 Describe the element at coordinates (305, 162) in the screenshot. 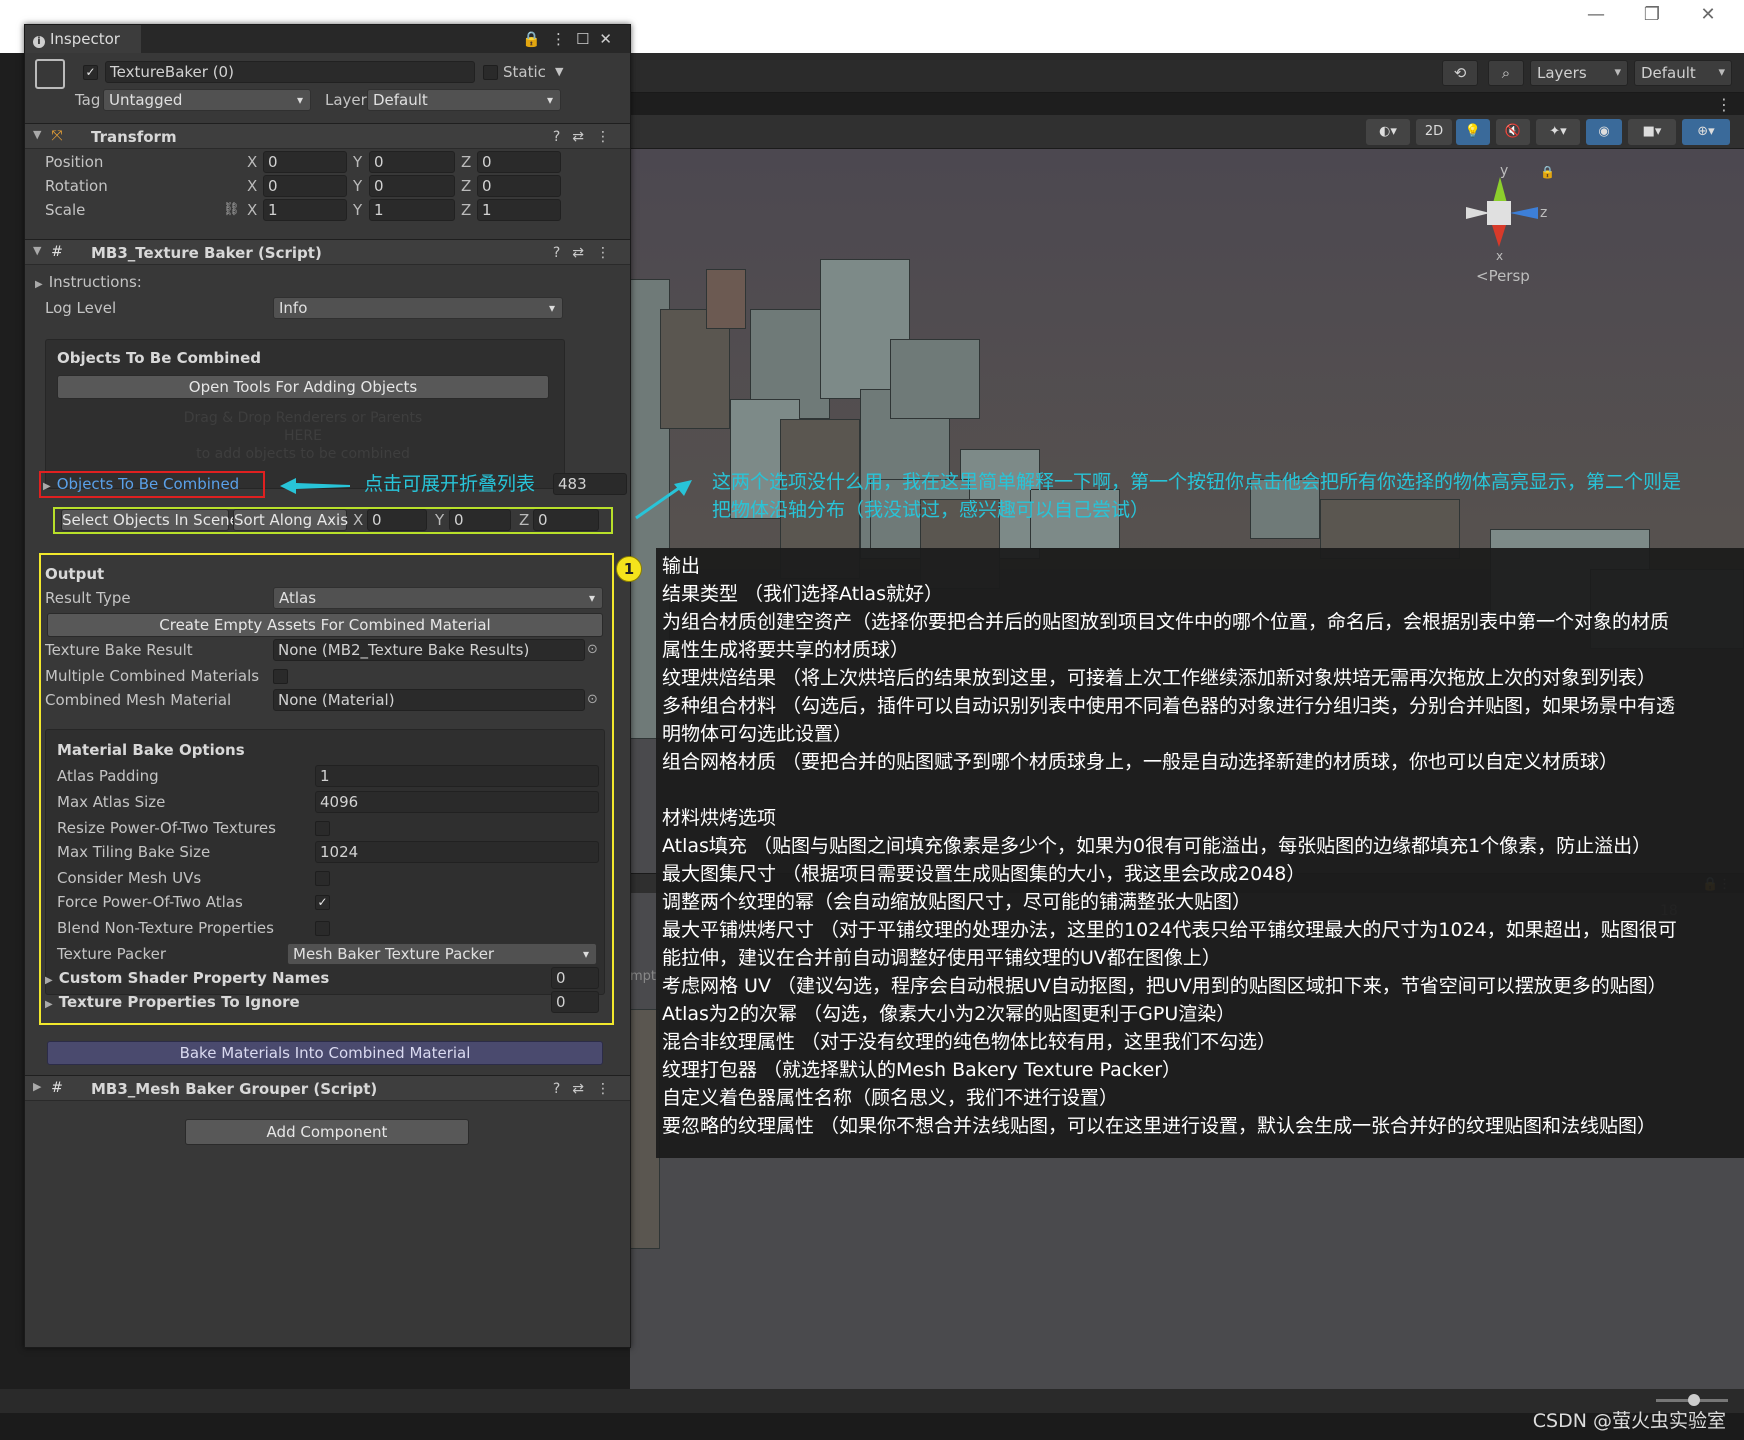

I see `position-x-field: 0` at that location.